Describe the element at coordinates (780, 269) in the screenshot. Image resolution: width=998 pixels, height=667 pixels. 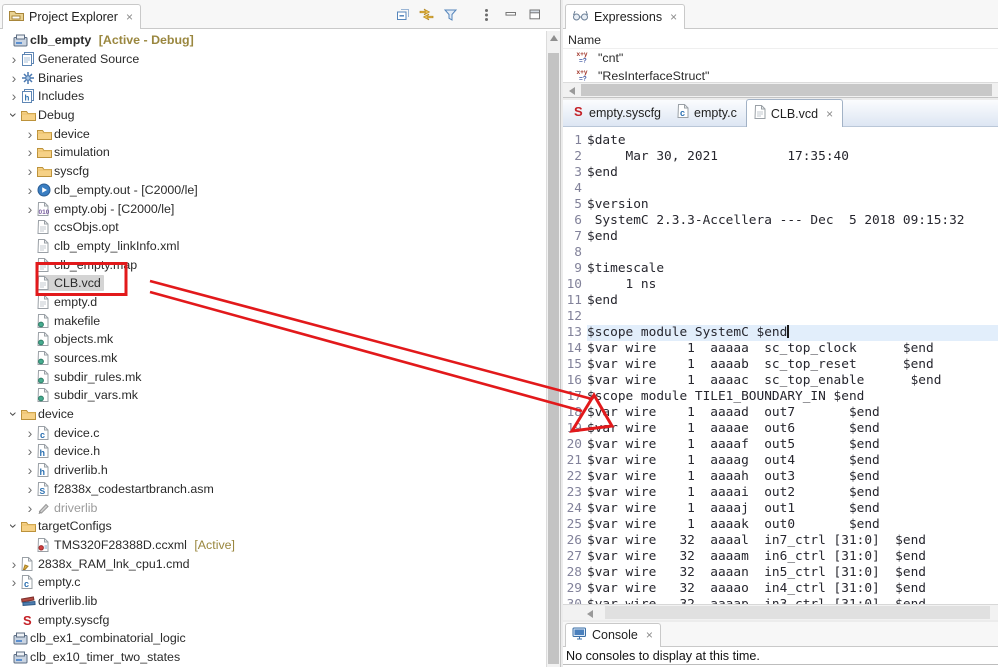
I see `code-line-9: 9 $timescale` at that location.